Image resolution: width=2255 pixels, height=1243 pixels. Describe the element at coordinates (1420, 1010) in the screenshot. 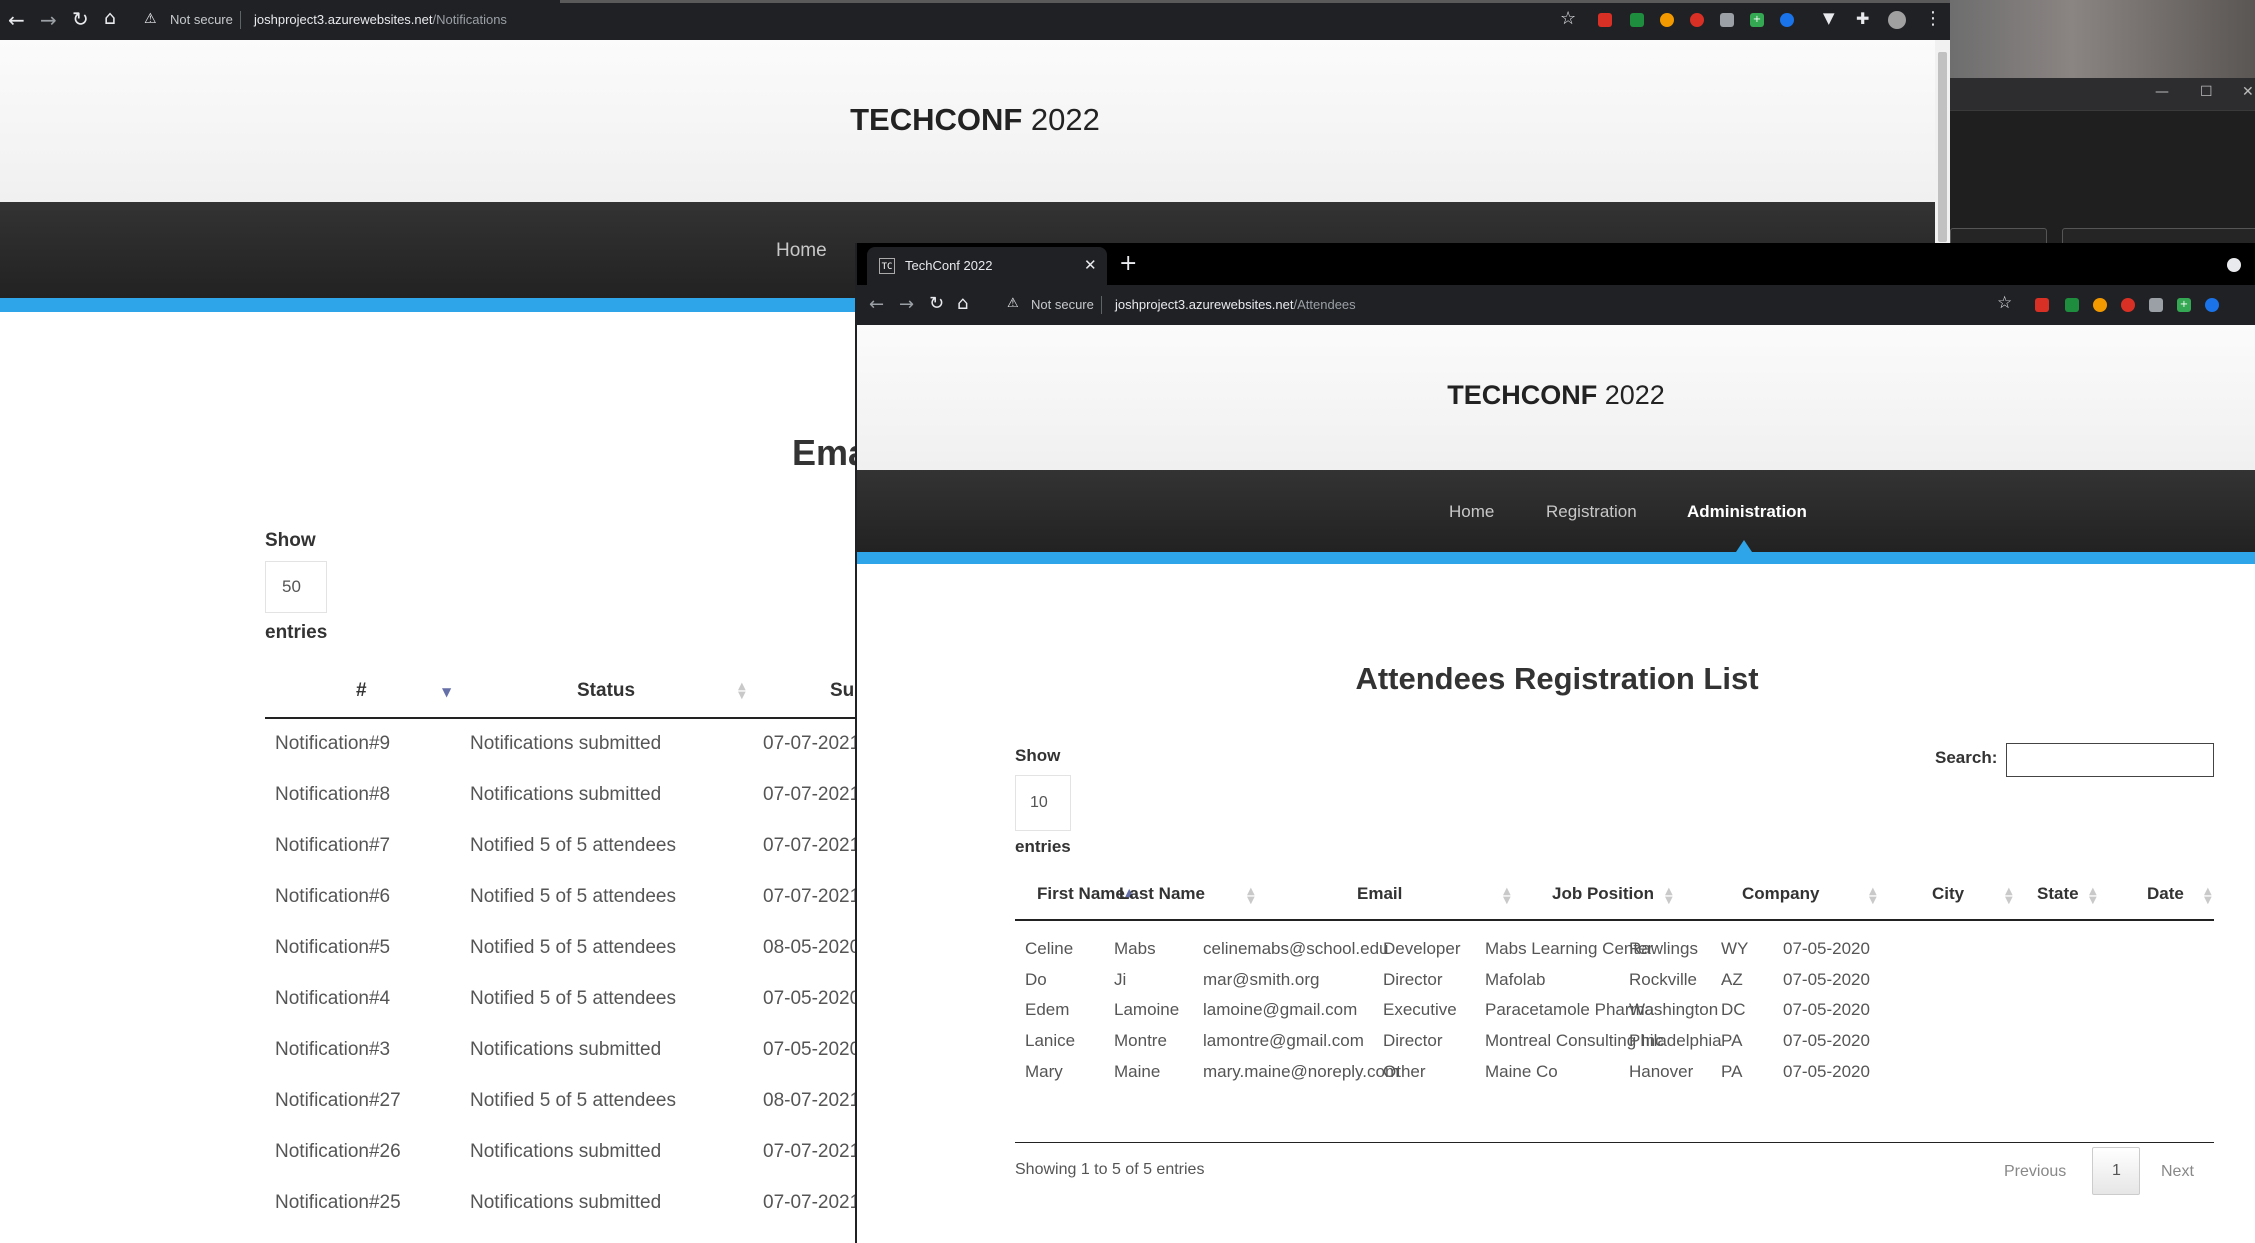

I see `attendee-job: Executive` at that location.